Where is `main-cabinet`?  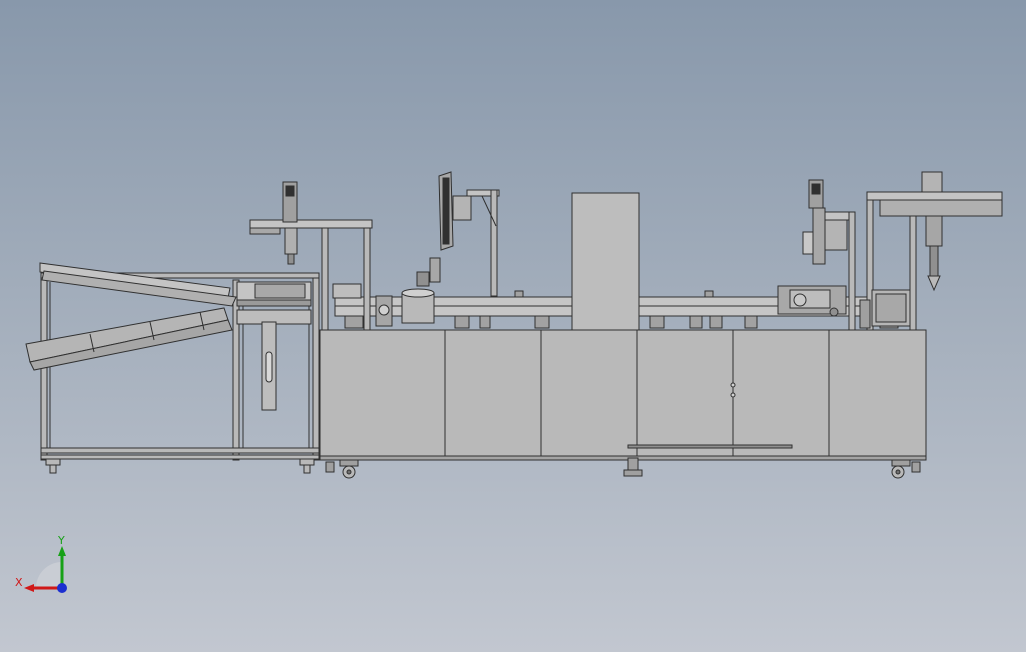 main-cabinet is located at coordinates (623, 404).